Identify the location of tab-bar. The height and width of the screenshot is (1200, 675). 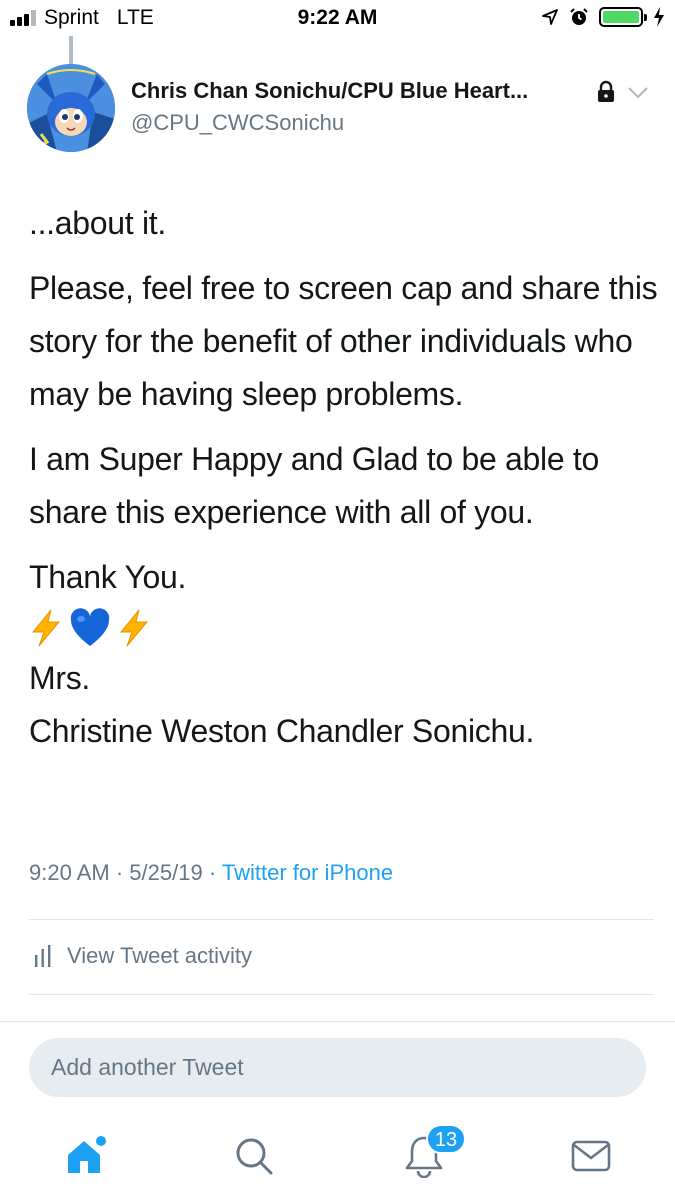
(337, 1155).